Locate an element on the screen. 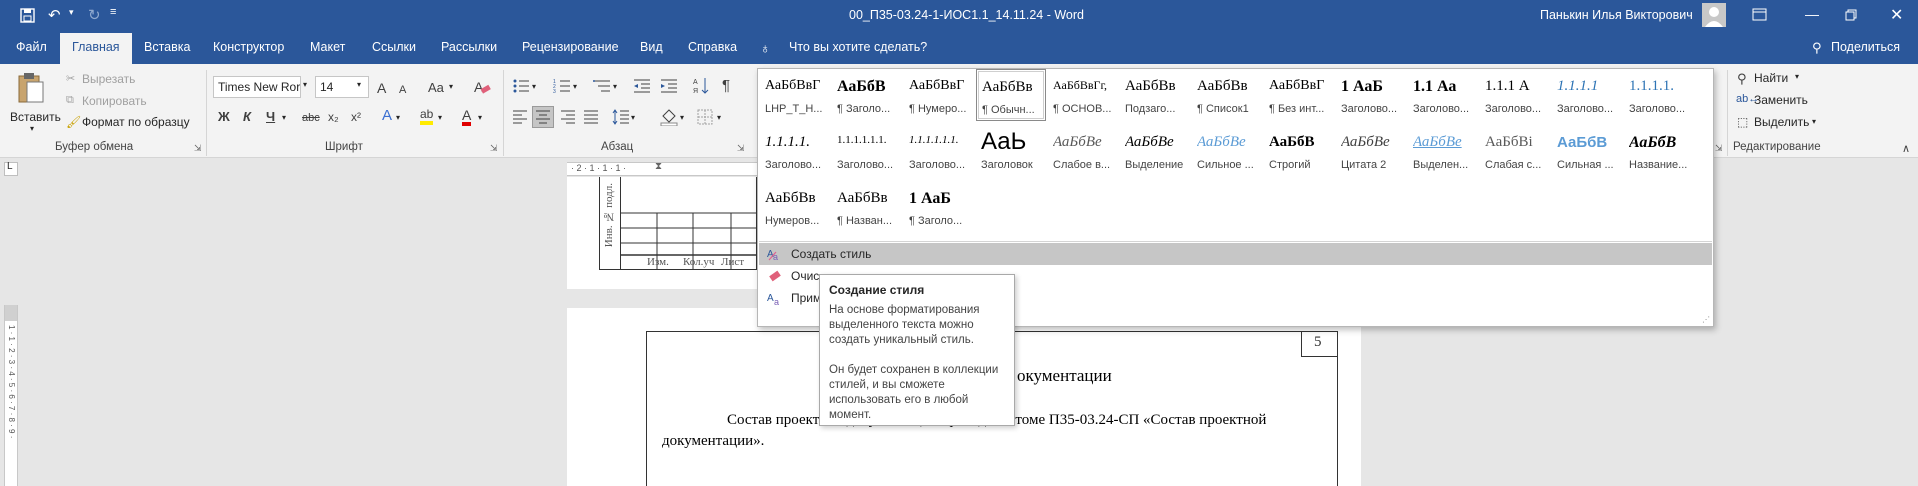 The width and height of the screenshot is (1918, 486). select-dropdown-icon: ▾ is located at coordinates (1814, 121).